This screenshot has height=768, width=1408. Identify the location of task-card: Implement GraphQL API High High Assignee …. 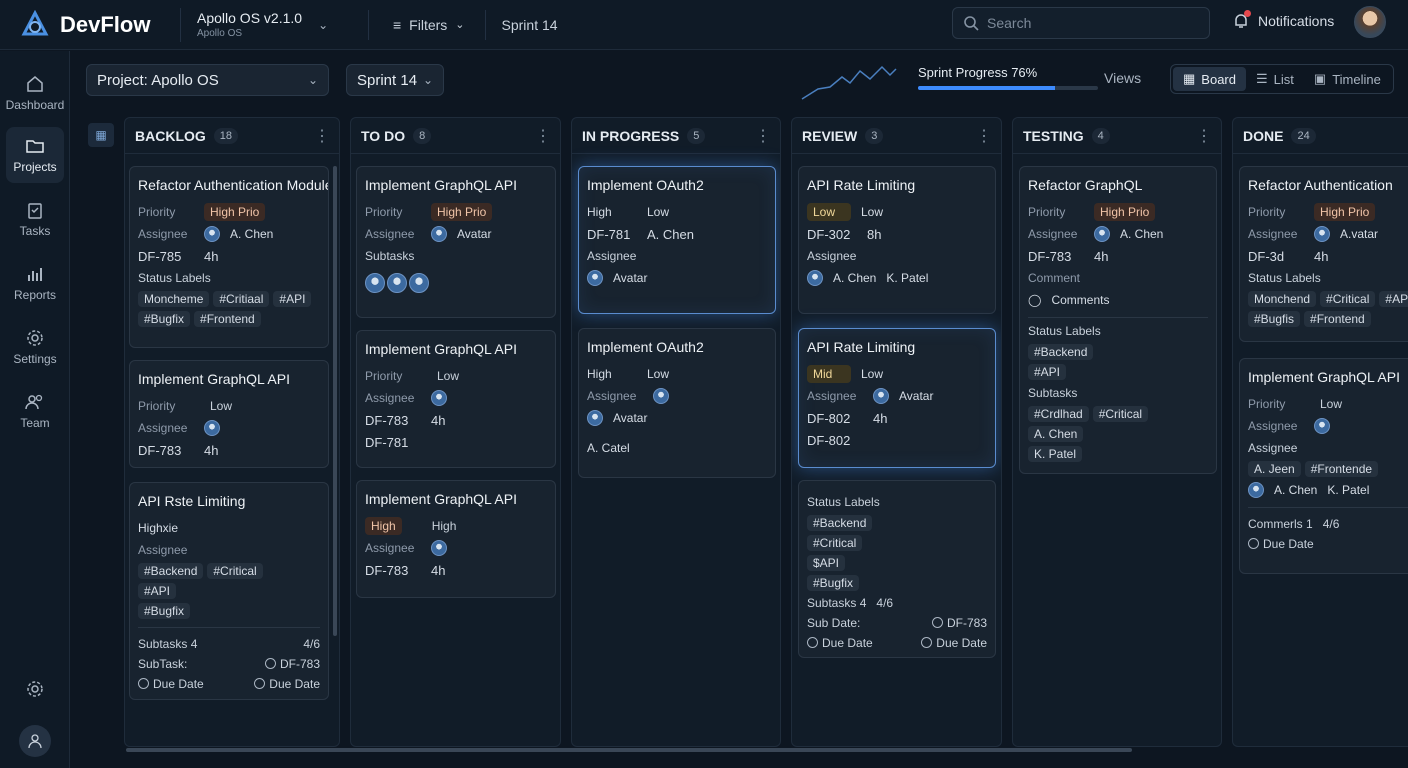
(456, 539).